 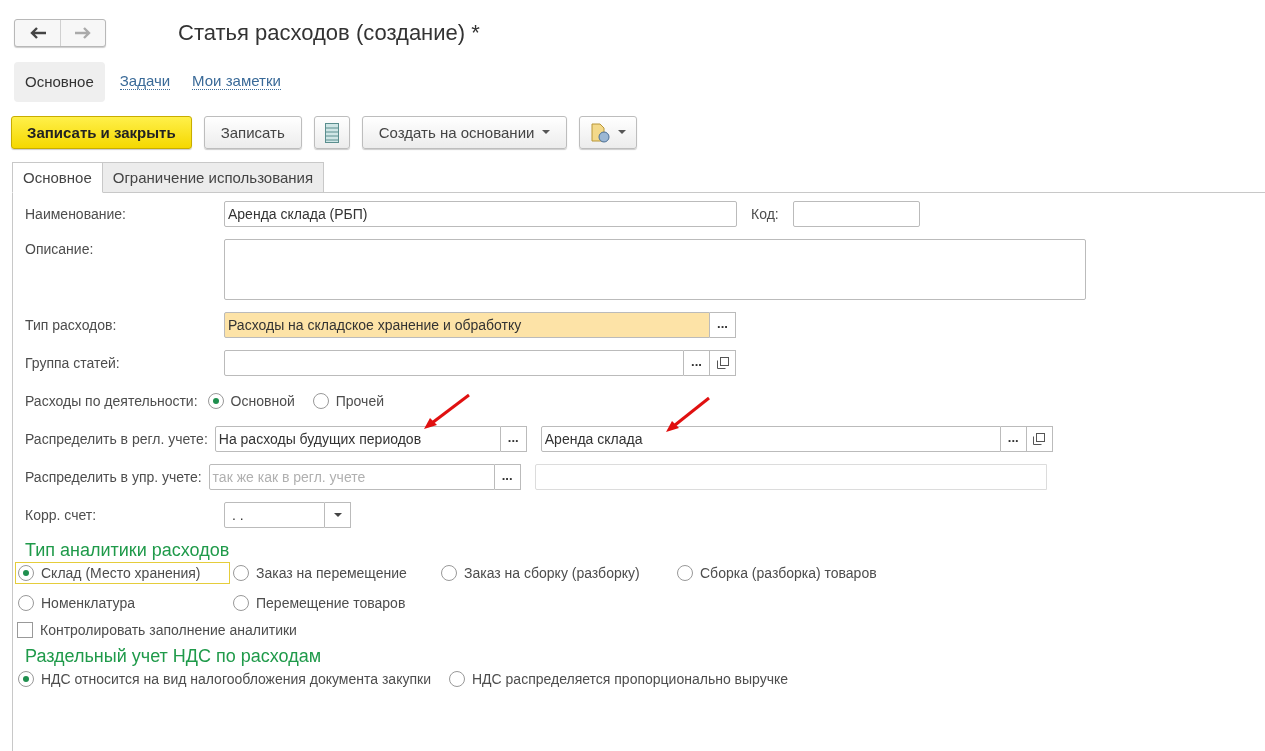 What do you see at coordinates (57, 177) in the screenshot?
I see `tab: Основное` at bounding box center [57, 177].